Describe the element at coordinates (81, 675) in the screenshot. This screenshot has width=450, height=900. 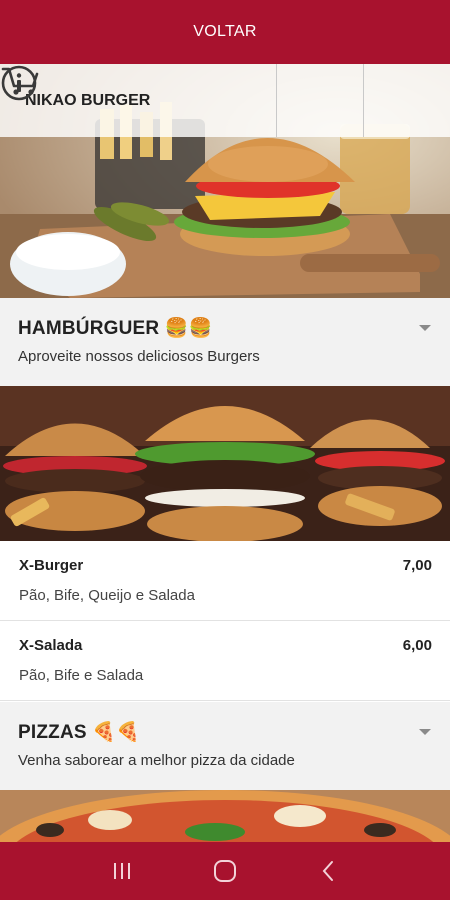
I see `item-description: Pão, Bife e Salada` at that location.